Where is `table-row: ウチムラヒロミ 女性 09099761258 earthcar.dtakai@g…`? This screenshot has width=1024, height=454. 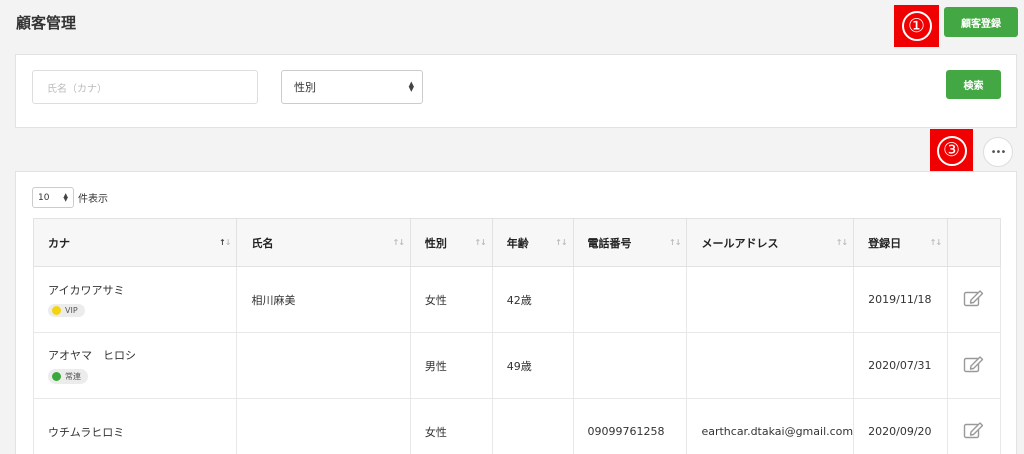
table-row: ウチムラヒロミ 女性 09099761258 earthcar.dtakai@g… is located at coordinates (516, 426).